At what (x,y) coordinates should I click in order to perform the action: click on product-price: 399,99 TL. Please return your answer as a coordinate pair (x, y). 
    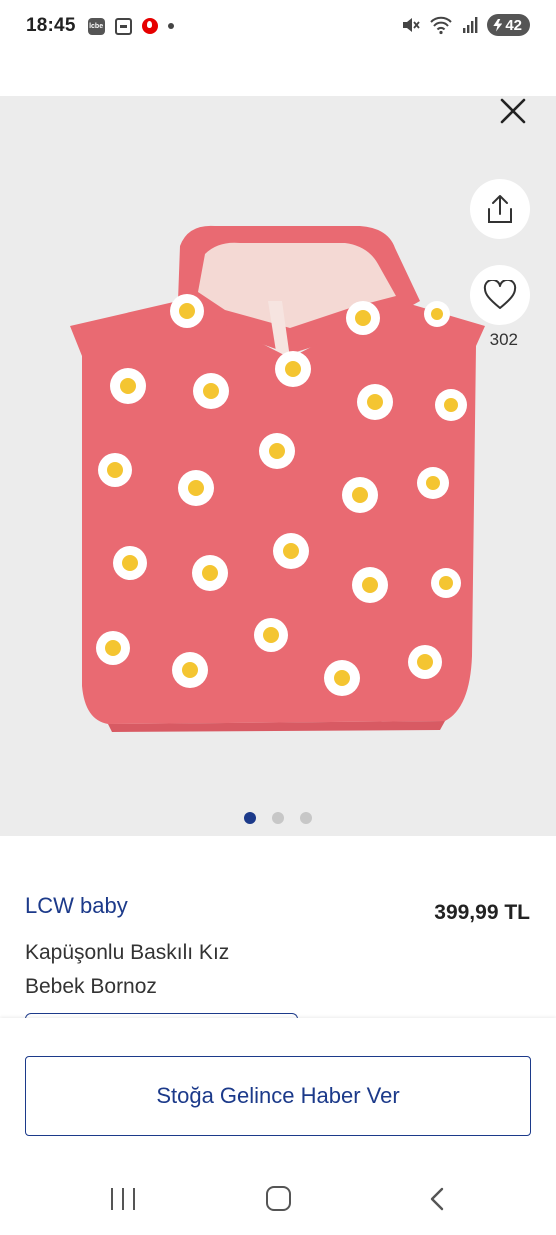
    Looking at the image, I should click on (482, 912).